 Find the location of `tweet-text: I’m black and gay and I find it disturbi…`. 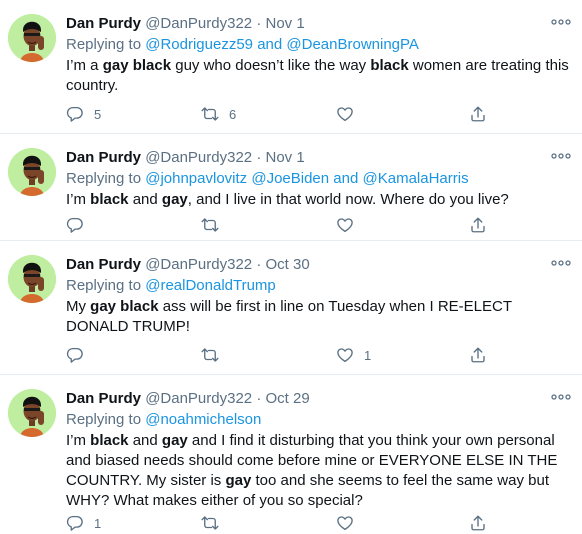

tweet-text: I’m black and gay and I find it disturbi… is located at coordinates (319, 471).